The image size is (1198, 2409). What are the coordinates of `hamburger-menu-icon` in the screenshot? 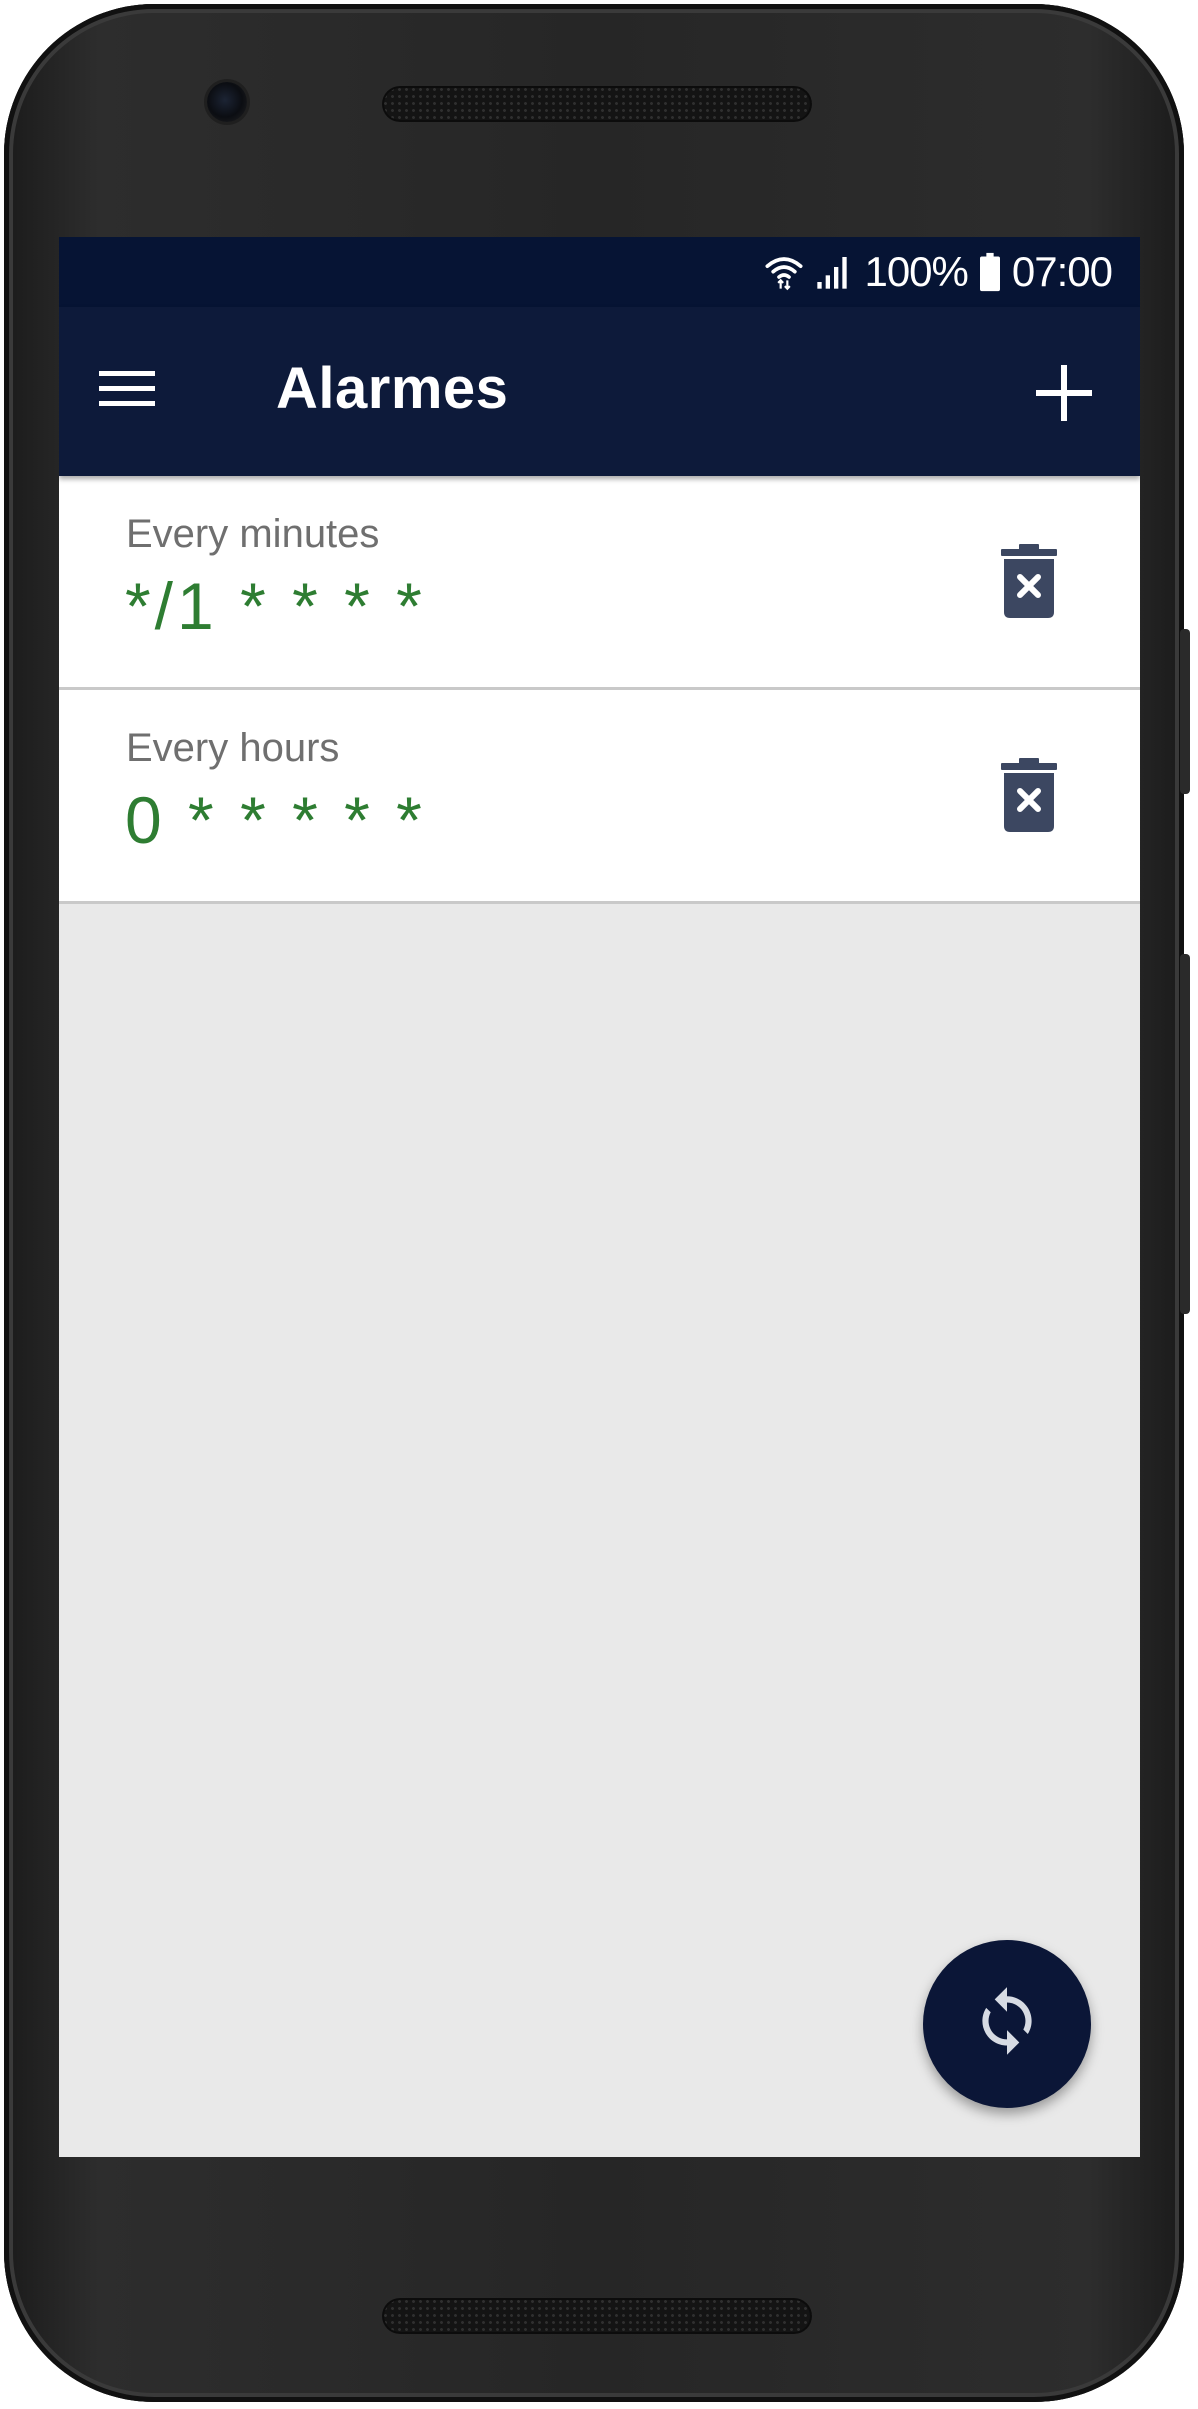 It's located at (127, 388).